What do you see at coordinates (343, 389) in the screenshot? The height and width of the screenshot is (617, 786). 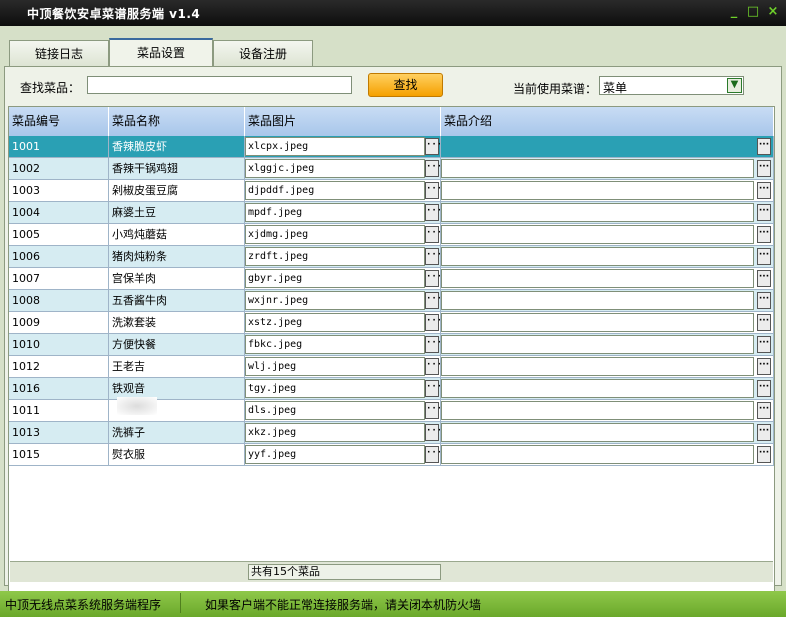 I see `cell-image: tgy.jpeg ···` at bounding box center [343, 389].